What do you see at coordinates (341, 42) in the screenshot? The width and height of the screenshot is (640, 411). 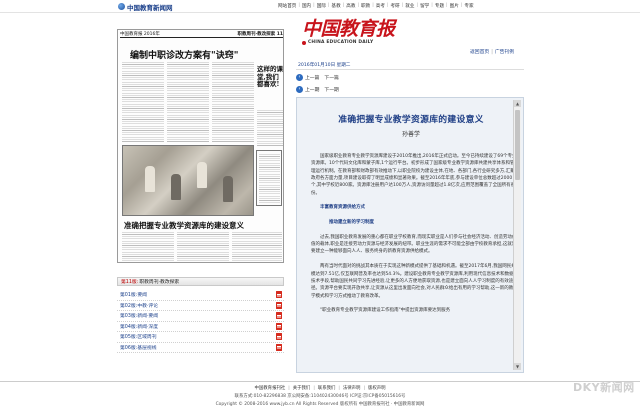 I see `masthead-subtitle: CHINA EDUCATION DAILY` at bounding box center [341, 42].